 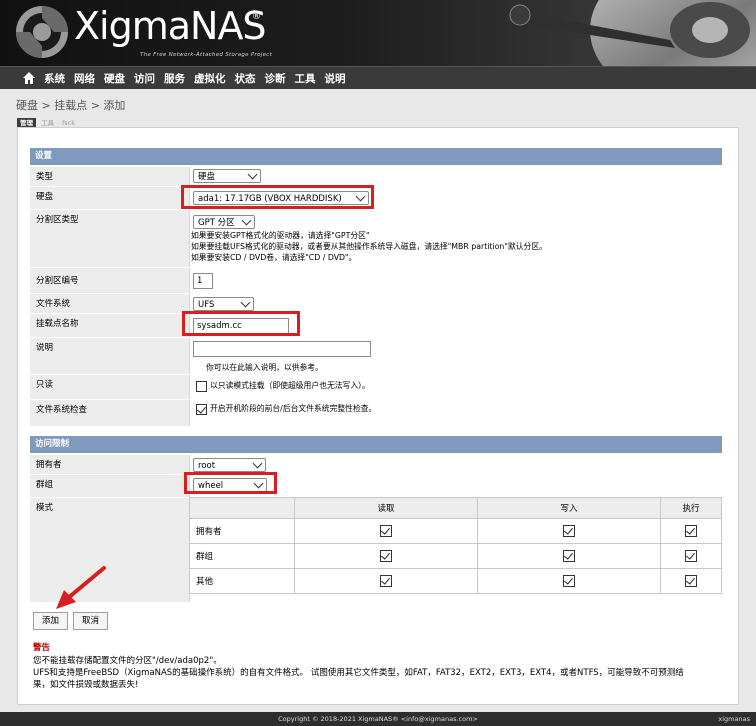 I want to click on nav-item-virtualization: 虚拟化, so click(x=210, y=78).